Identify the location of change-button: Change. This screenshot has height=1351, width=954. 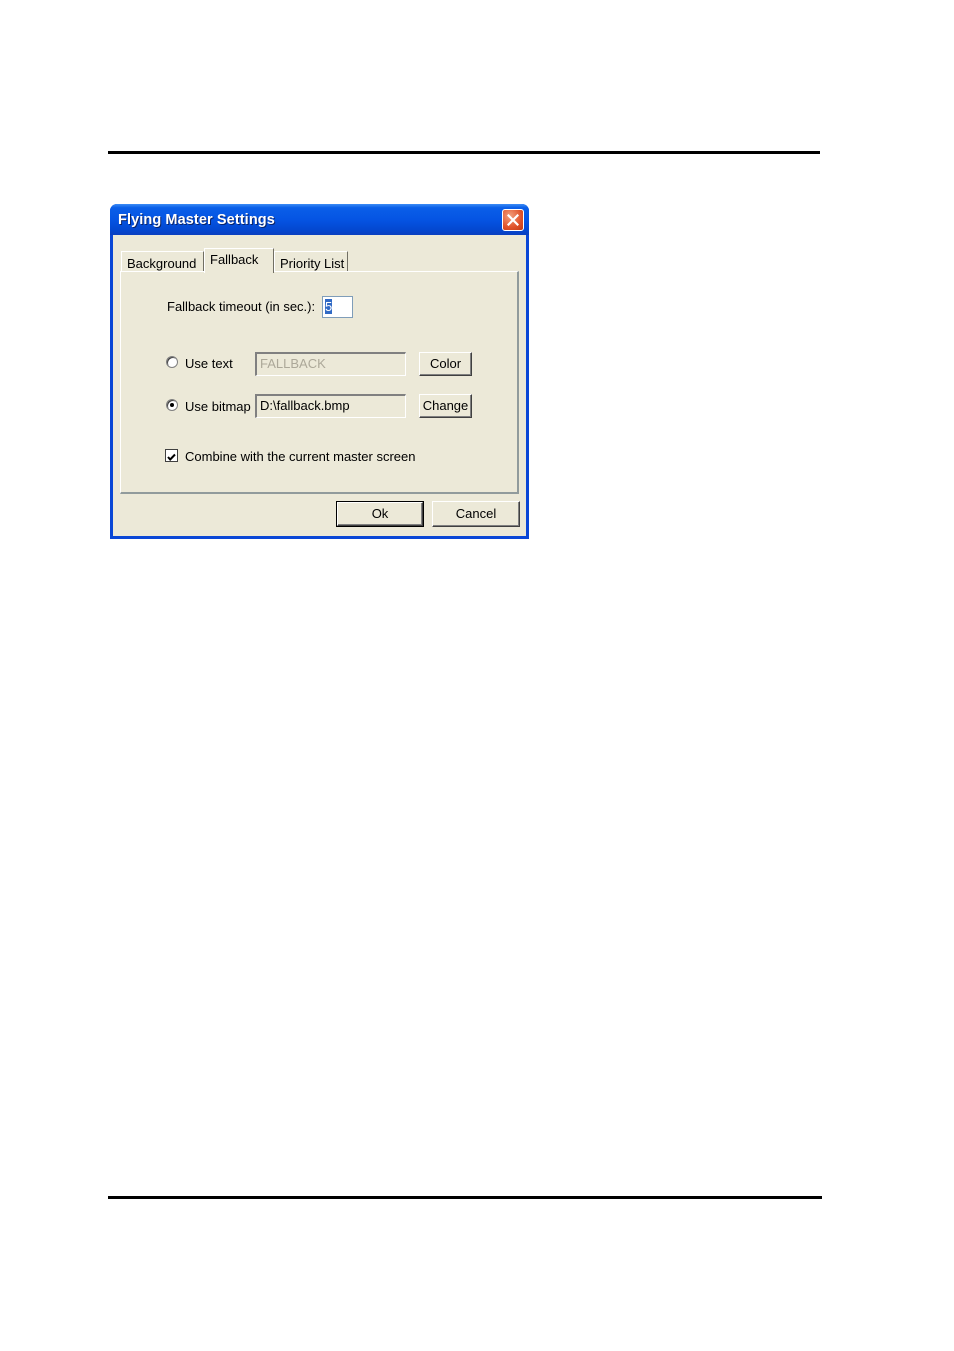
(445, 406).